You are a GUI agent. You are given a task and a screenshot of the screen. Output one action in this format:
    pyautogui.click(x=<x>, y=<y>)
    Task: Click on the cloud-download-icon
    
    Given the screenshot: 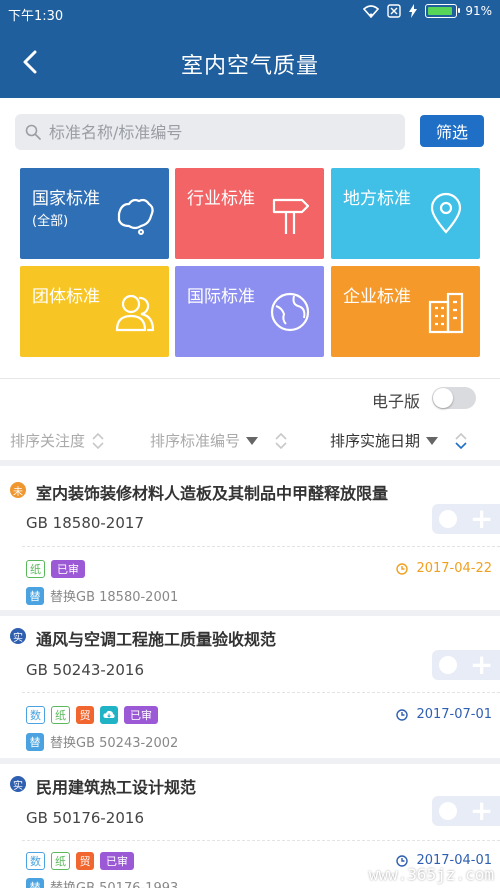 What is the action you would take?
    pyautogui.click(x=109, y=714)
    